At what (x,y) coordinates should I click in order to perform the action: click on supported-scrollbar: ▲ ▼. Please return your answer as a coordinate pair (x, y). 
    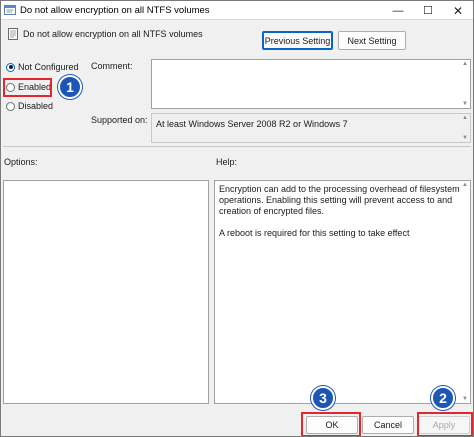
    Looking at the image, I should click on (465, 128).